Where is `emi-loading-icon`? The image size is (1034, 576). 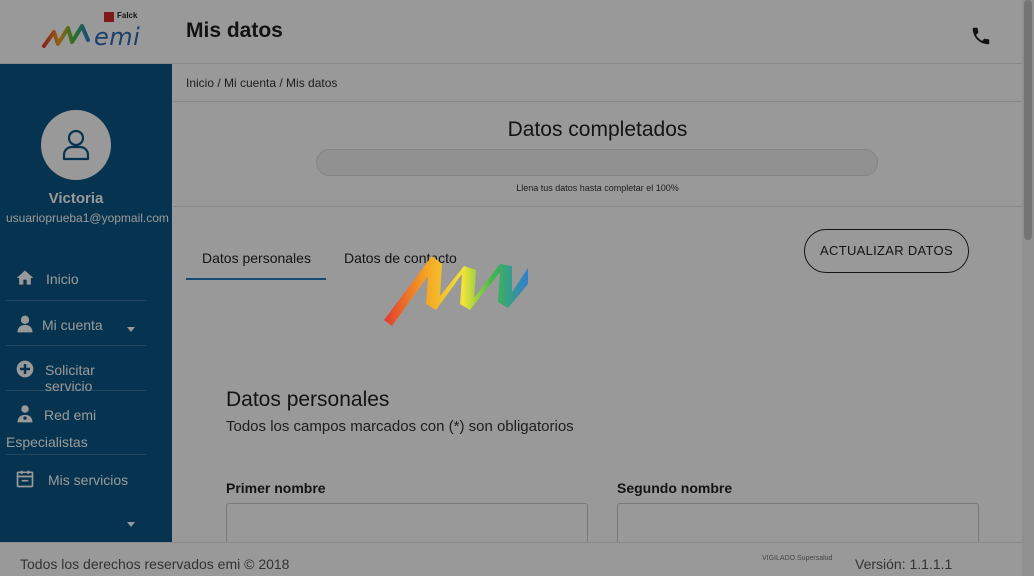 emi-loading-icon is located at coordinates (456, 291).